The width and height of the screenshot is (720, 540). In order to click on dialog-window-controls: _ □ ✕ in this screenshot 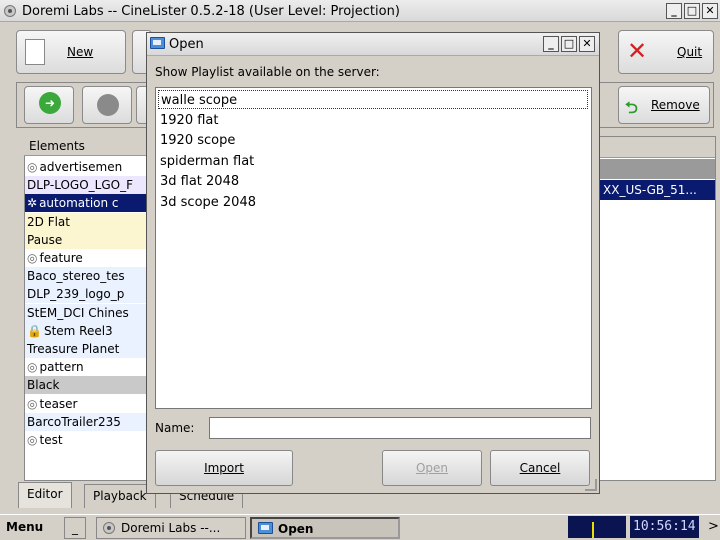, I will do `click(569, 44)`.